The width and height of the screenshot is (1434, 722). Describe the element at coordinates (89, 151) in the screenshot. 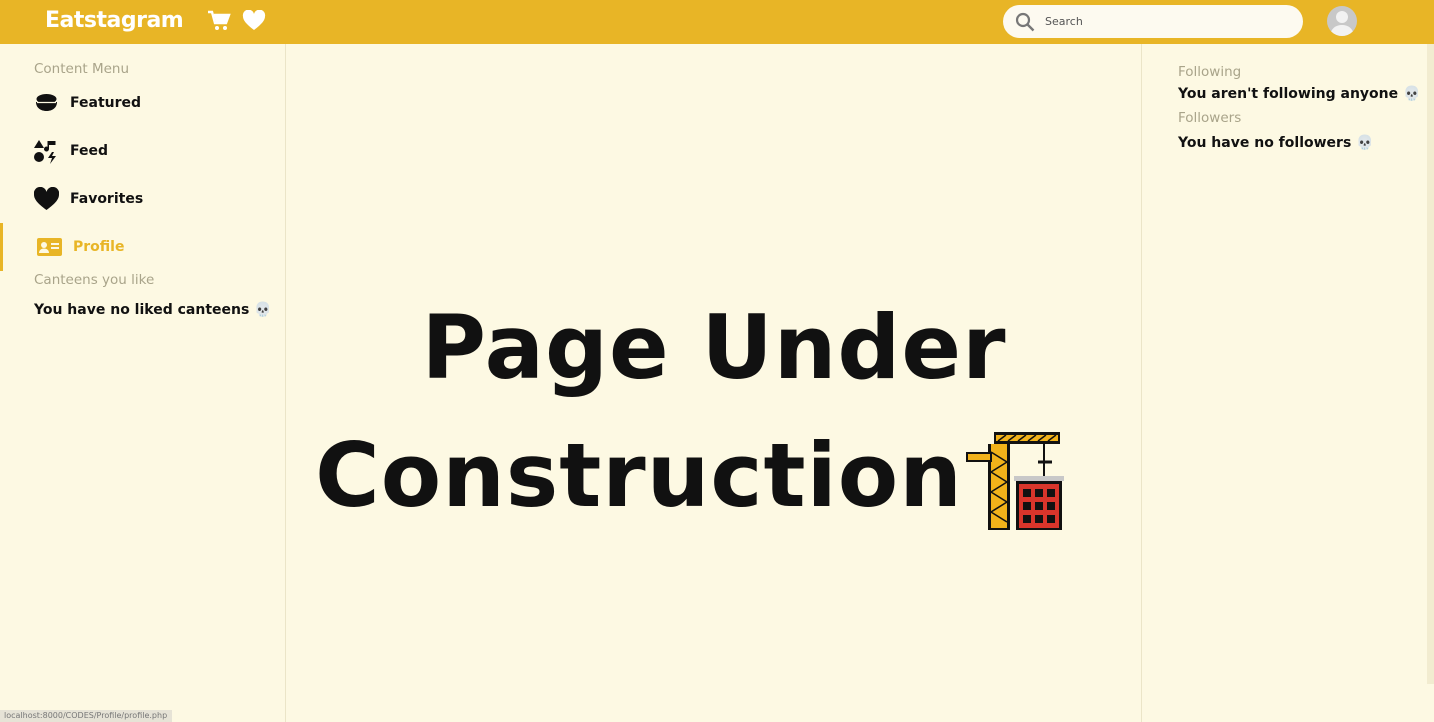

I see `sidebar-item-label: Feed` at that location.